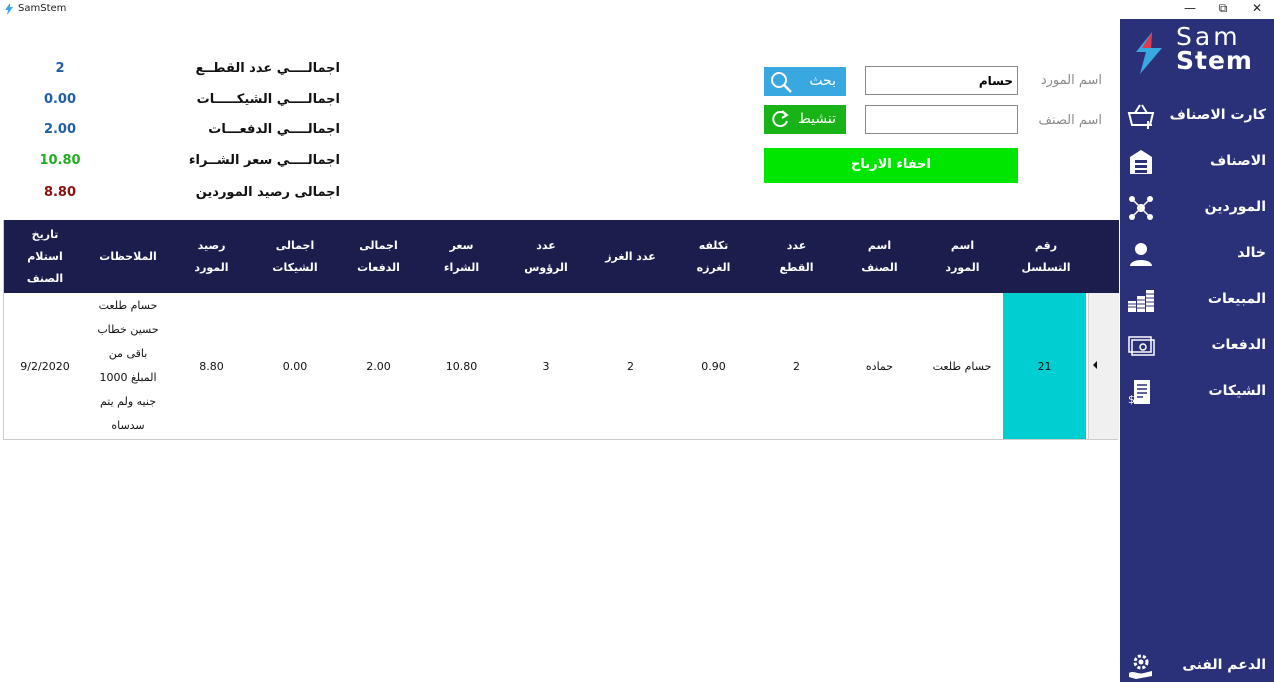  Describe the element at coordinates (1141, 116) in the screenshot. I see `basket-plus-icon` at that location.